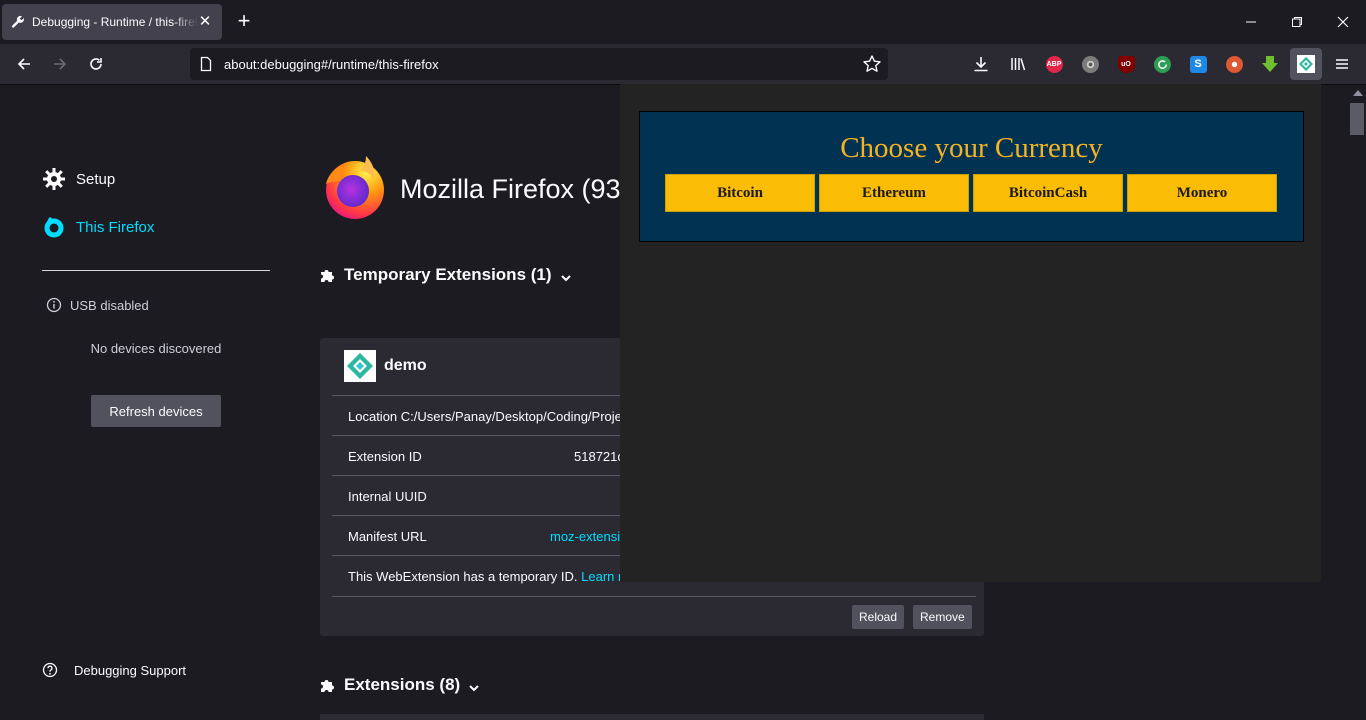  I want to click on demo-extension-icon, so click(360, 366).